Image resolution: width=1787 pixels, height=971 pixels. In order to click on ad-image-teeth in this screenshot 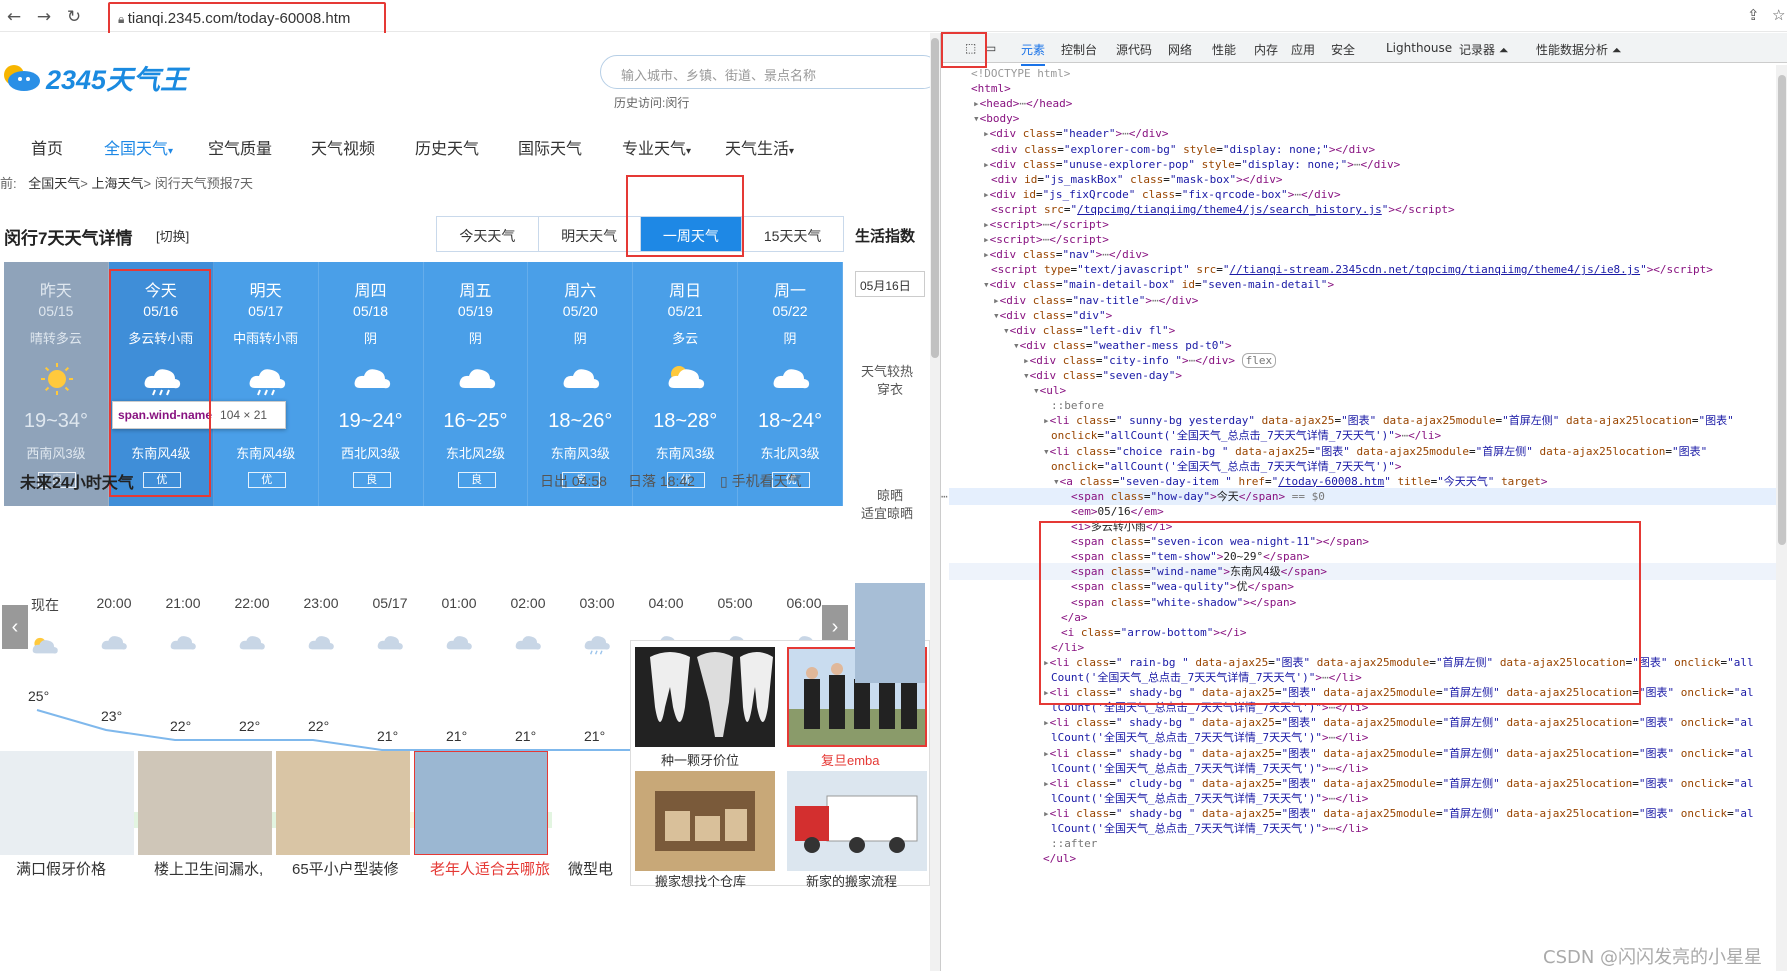, I will do `click(705, 697)`.